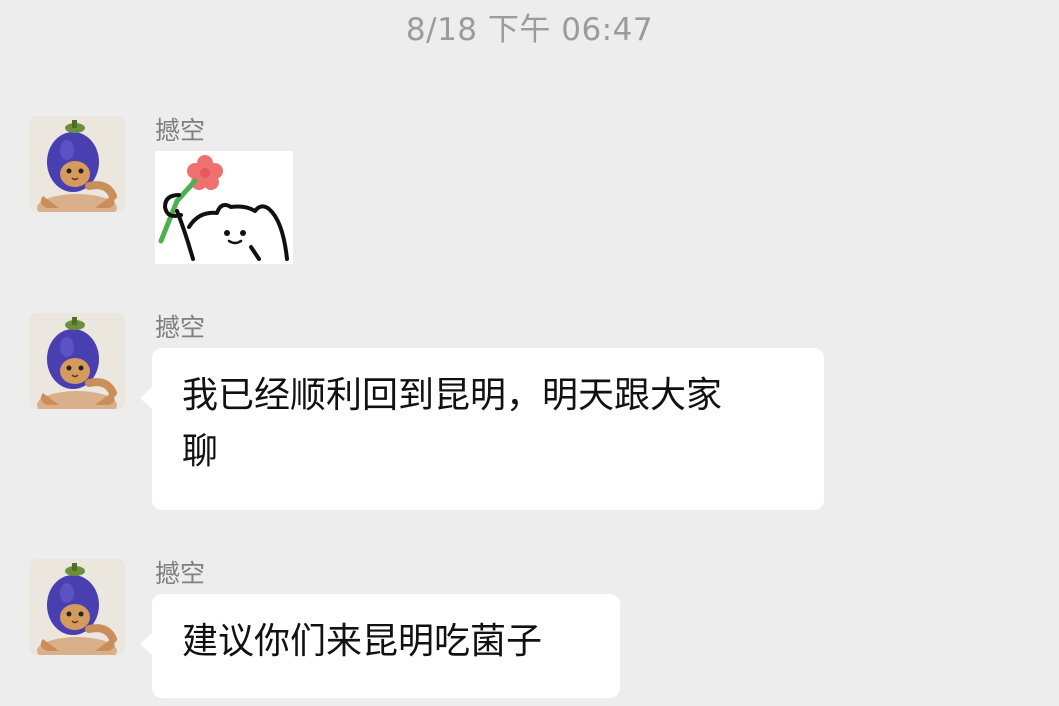 The height and width of the screenshot is (706, 1059). What do you see at coordinates (482, 429) in the screenshot?
I see `message-bubble: 我已经顺利回到昆明，明天跟大家 聊` at bounding box center [482, 429].